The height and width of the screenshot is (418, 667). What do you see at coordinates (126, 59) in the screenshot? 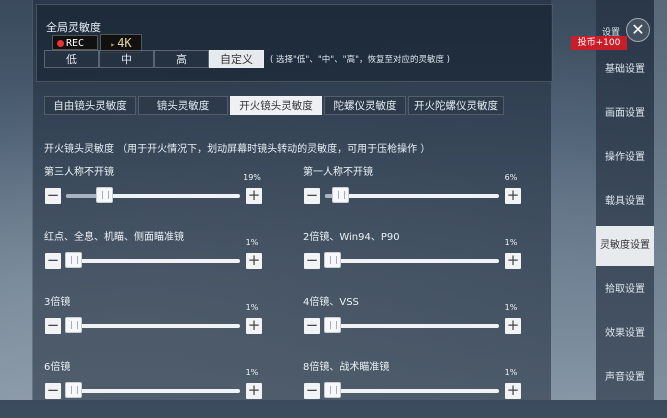
I see `preset-medium: 中` at bounding box center [126, 59].